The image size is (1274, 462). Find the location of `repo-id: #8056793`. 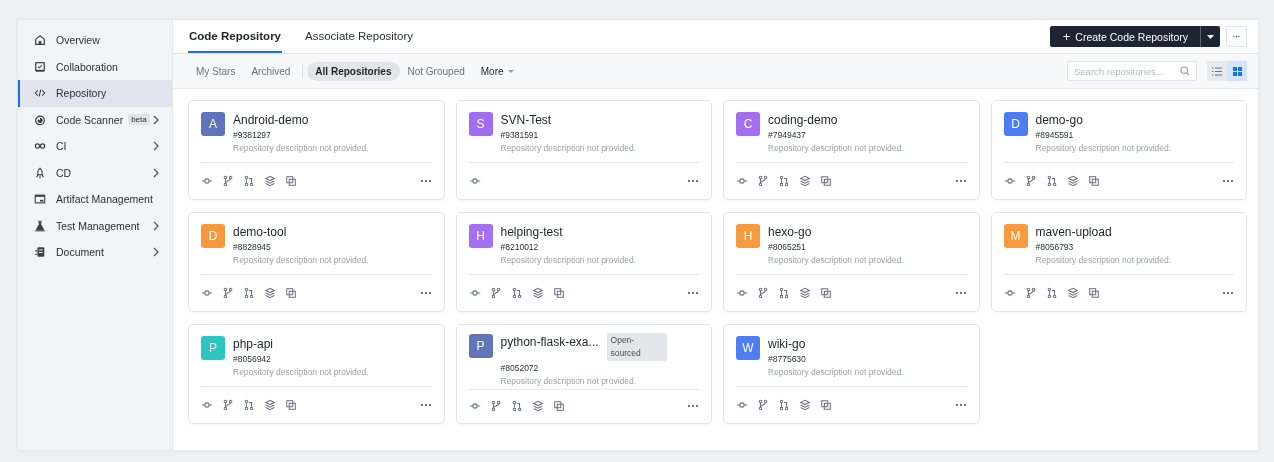

repo-id: #8056793 is located at coordinates (1055, 247).